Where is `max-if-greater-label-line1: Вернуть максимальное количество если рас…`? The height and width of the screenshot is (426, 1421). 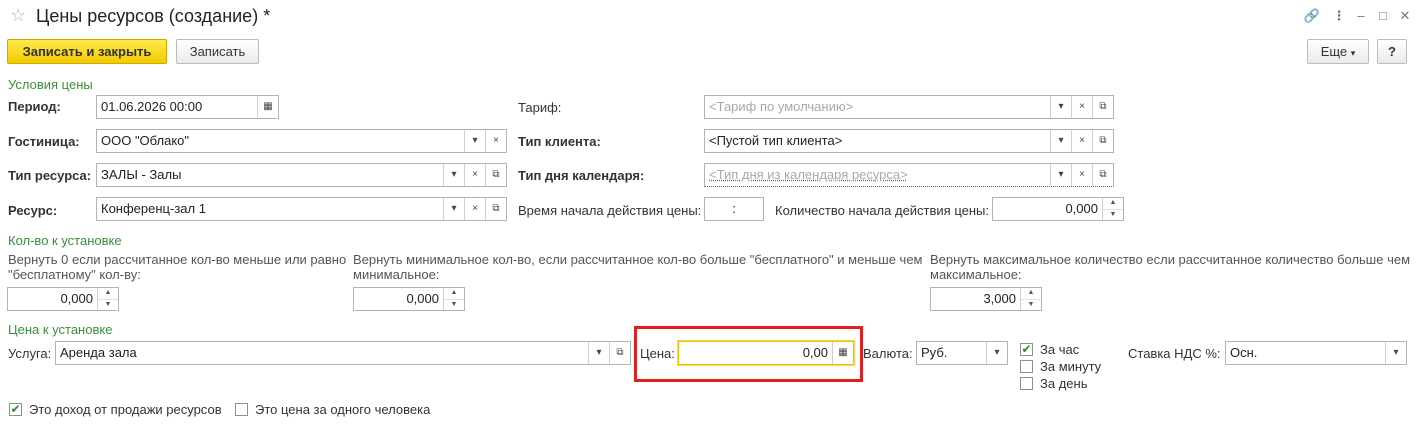 max-if-greater-label-line1: Вернуть максимальное количество если рас… is located at coordinates (1170, 259).